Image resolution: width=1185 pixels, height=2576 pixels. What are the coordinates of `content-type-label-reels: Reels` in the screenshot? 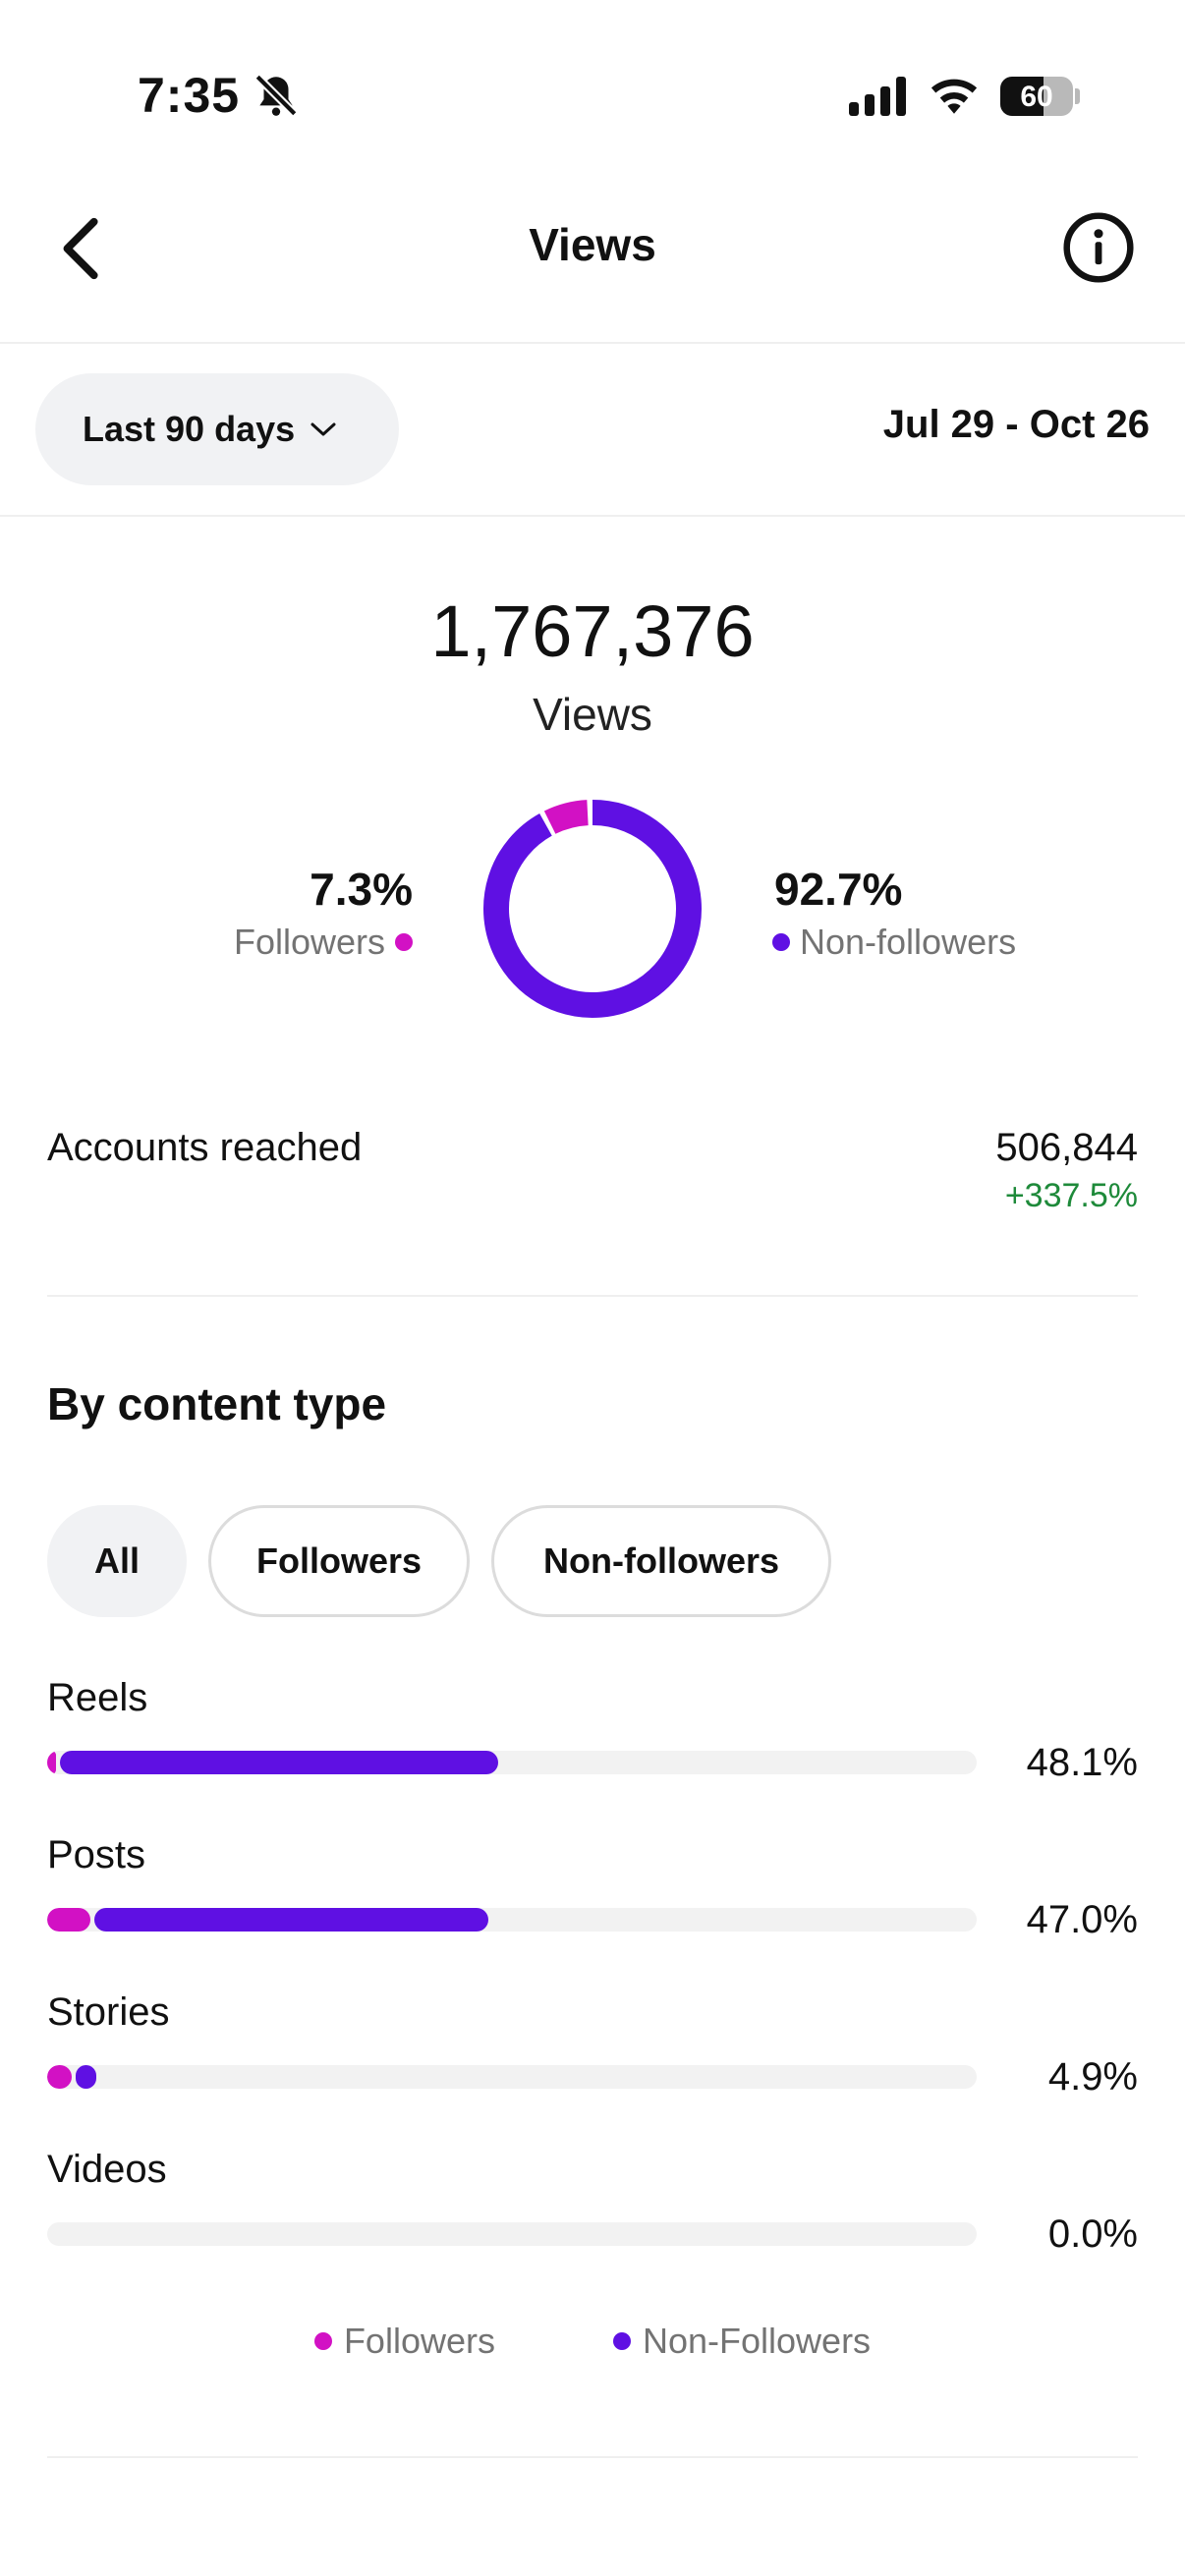 It's located at (98, 1697).